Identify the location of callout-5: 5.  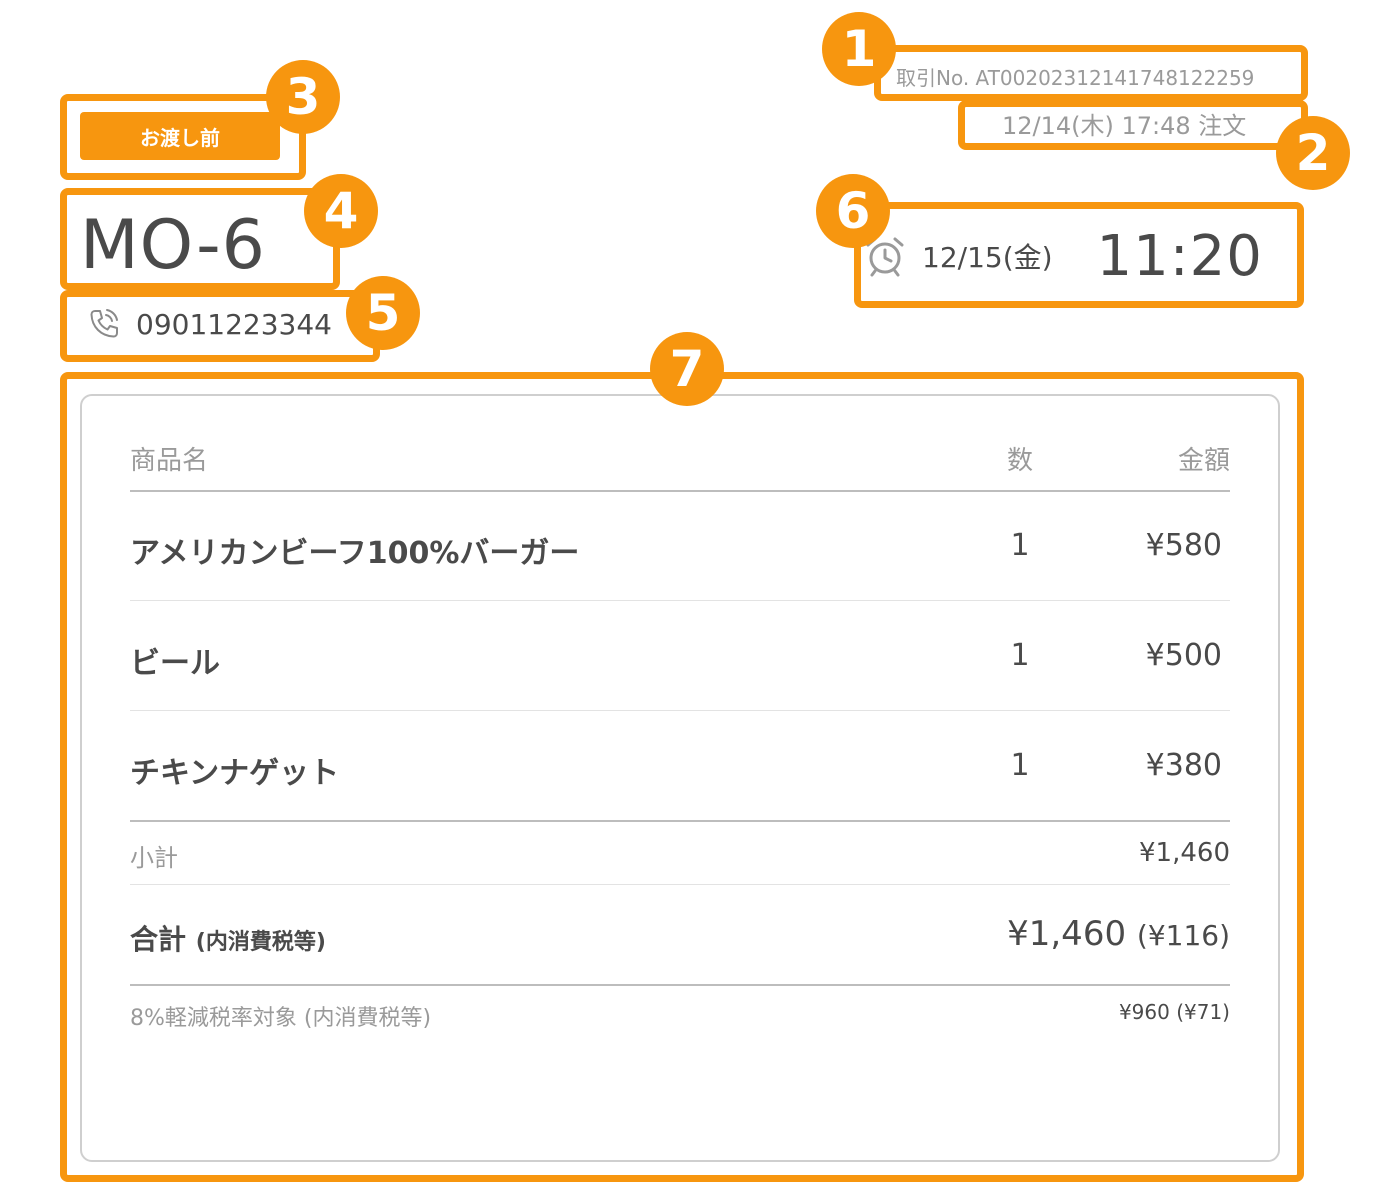
(383, 313).